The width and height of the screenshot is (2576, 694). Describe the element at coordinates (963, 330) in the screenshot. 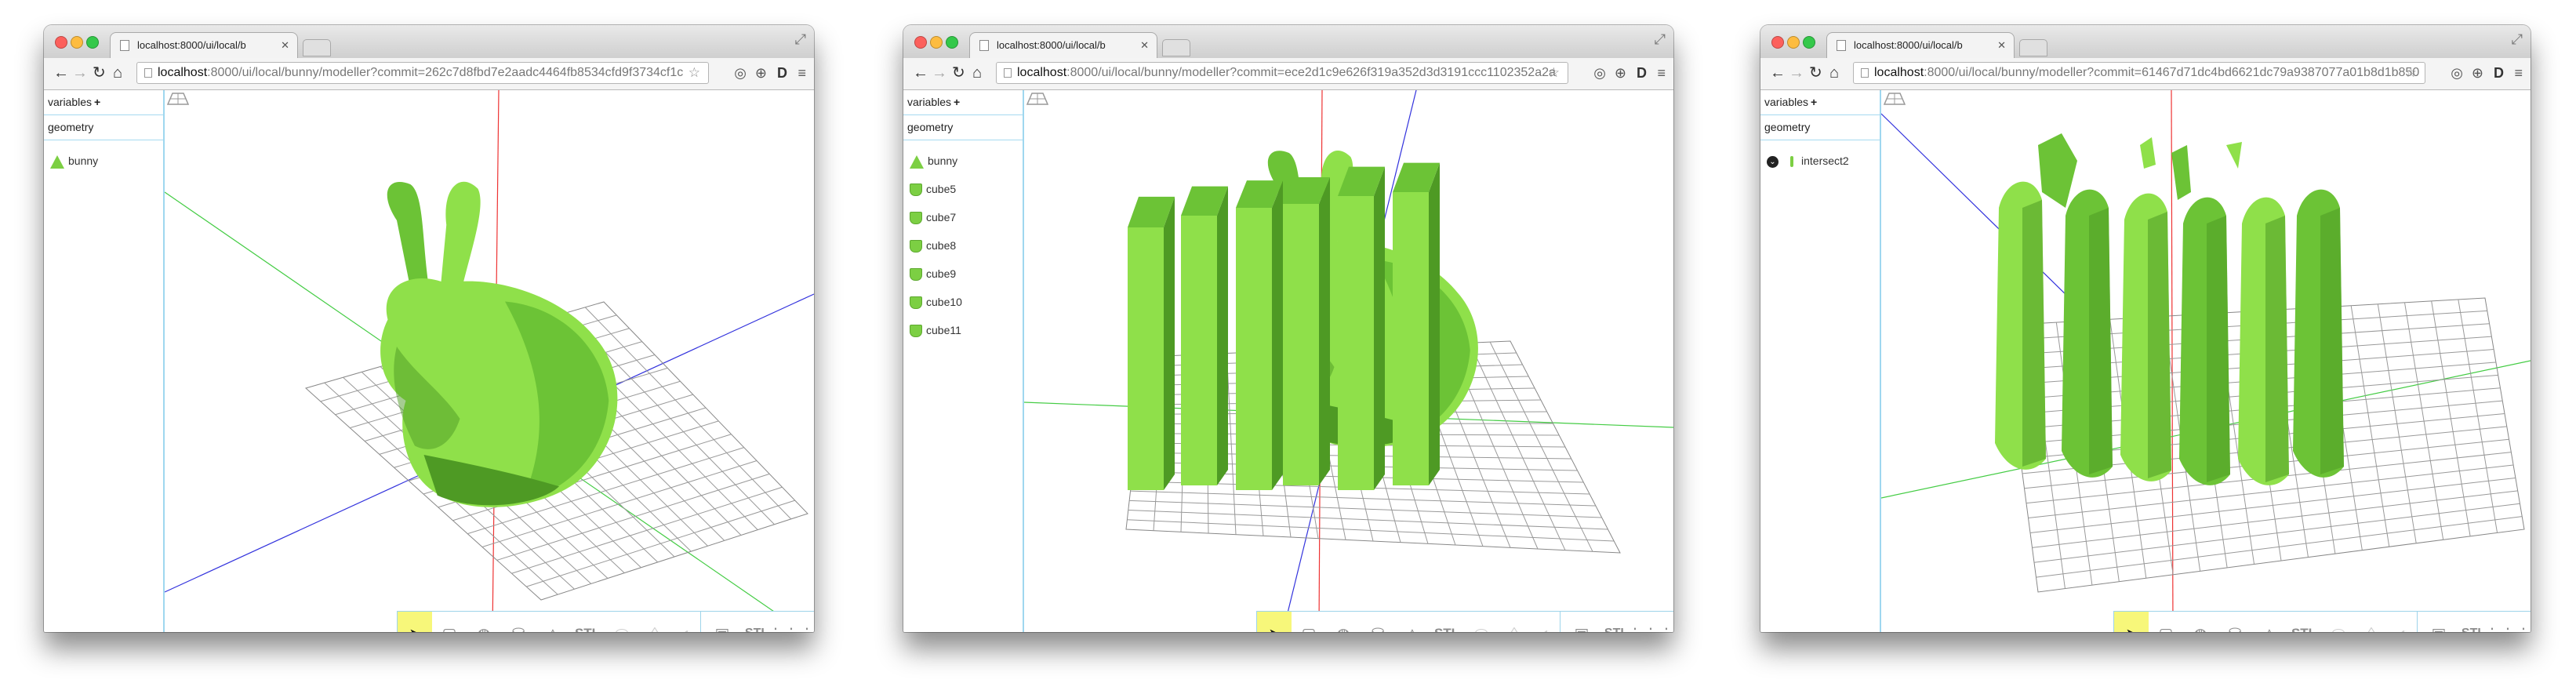

I see `geometry-item: cube11` at that location.